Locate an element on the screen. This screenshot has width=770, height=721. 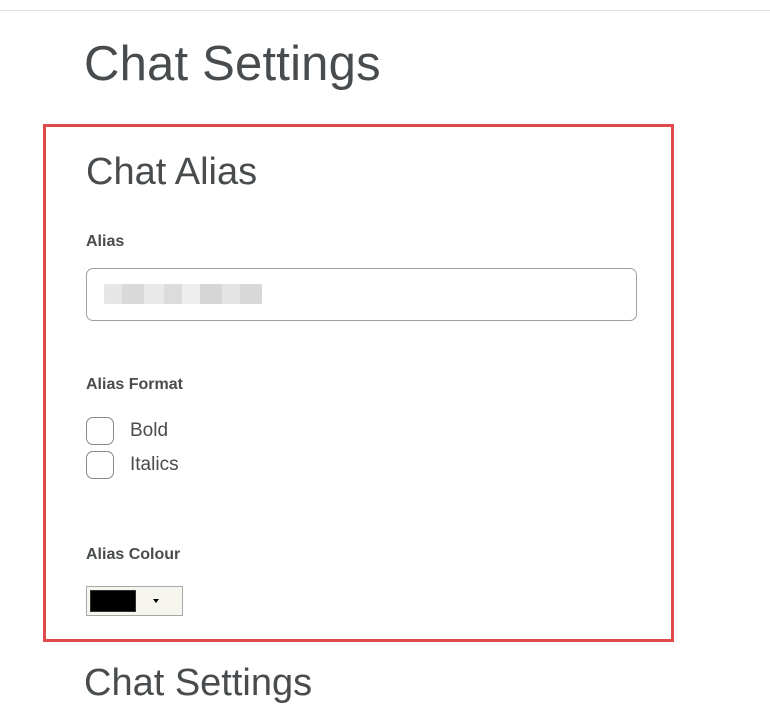
bold-option: Bold is located at coordinates (127, 431).